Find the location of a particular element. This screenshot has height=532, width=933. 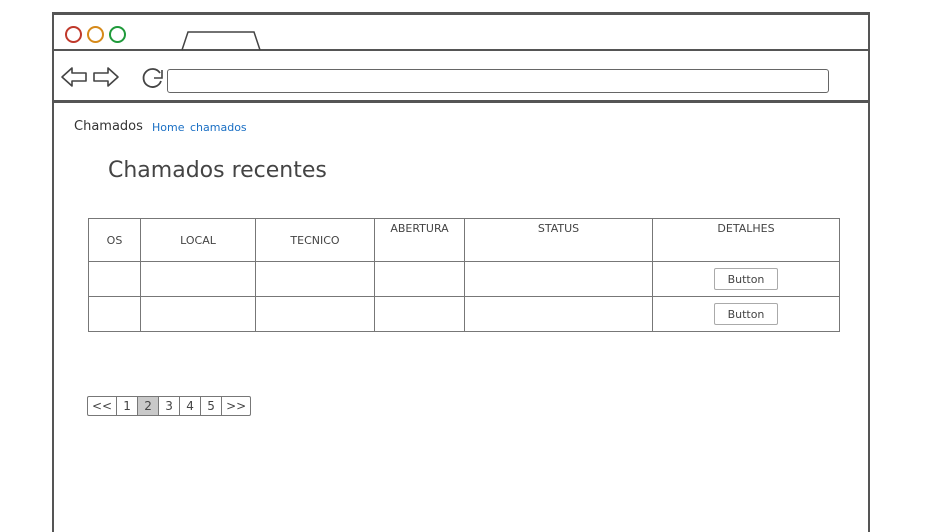

column-header-detalhes: DETALHES is located at coordinates (746, 240).